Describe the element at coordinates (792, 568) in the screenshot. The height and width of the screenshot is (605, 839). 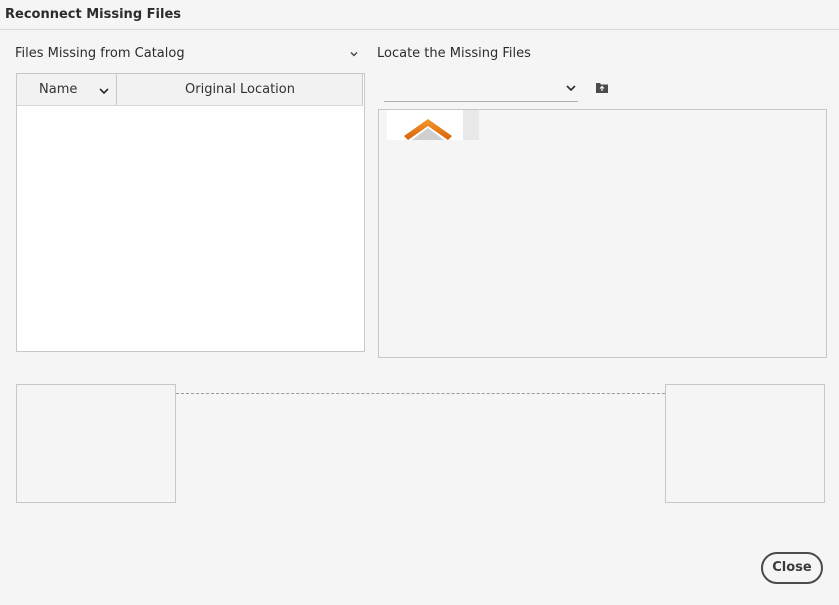
I see `close-button: Close` at that location.